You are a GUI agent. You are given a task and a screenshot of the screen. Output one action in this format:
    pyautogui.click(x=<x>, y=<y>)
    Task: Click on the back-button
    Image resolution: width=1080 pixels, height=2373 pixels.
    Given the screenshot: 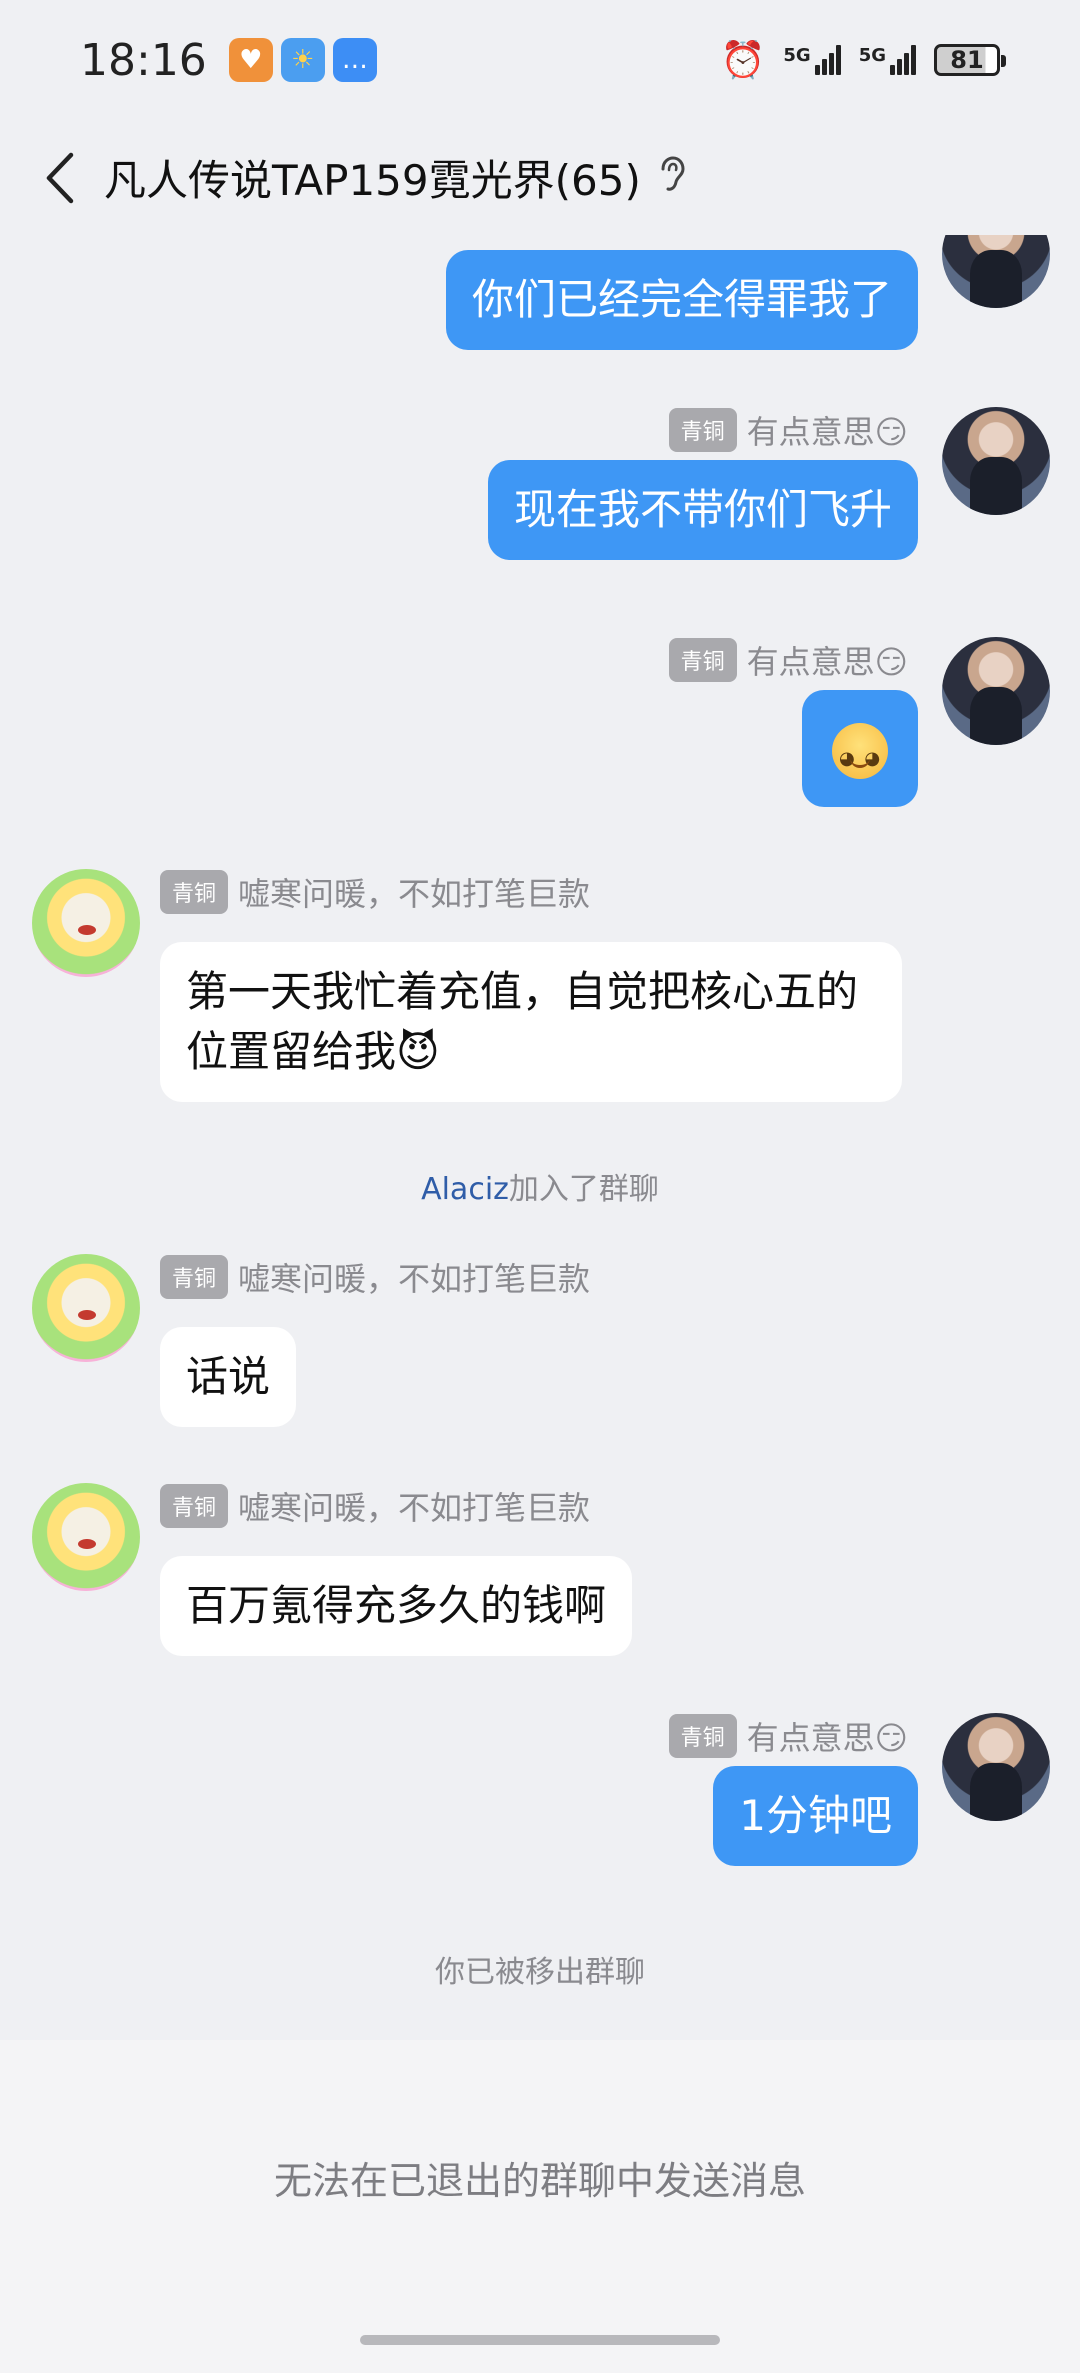 What is the action you would take?
    pyautogui.click(x=60, y=178)
    